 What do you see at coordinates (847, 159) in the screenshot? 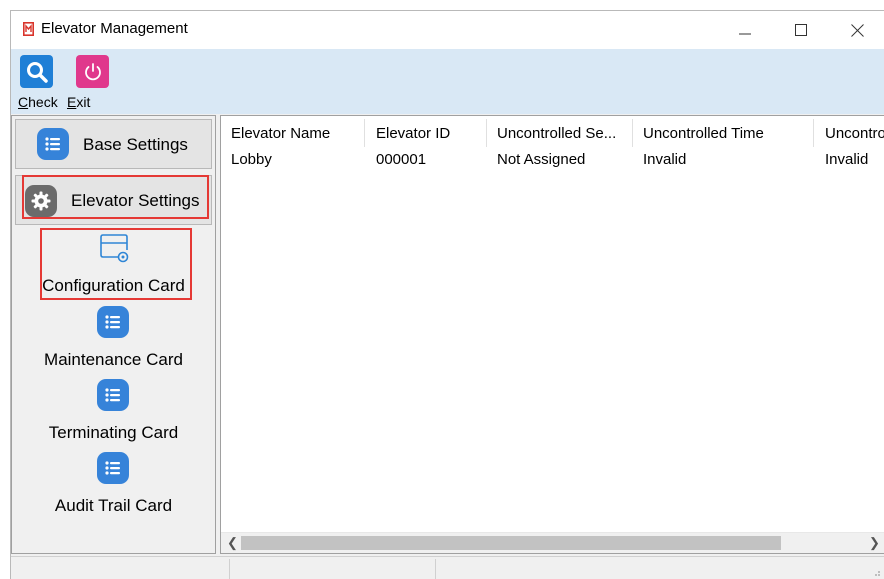
I see `cell-uncontrolled-extra: Invalid` at bounding box center [847, 159].